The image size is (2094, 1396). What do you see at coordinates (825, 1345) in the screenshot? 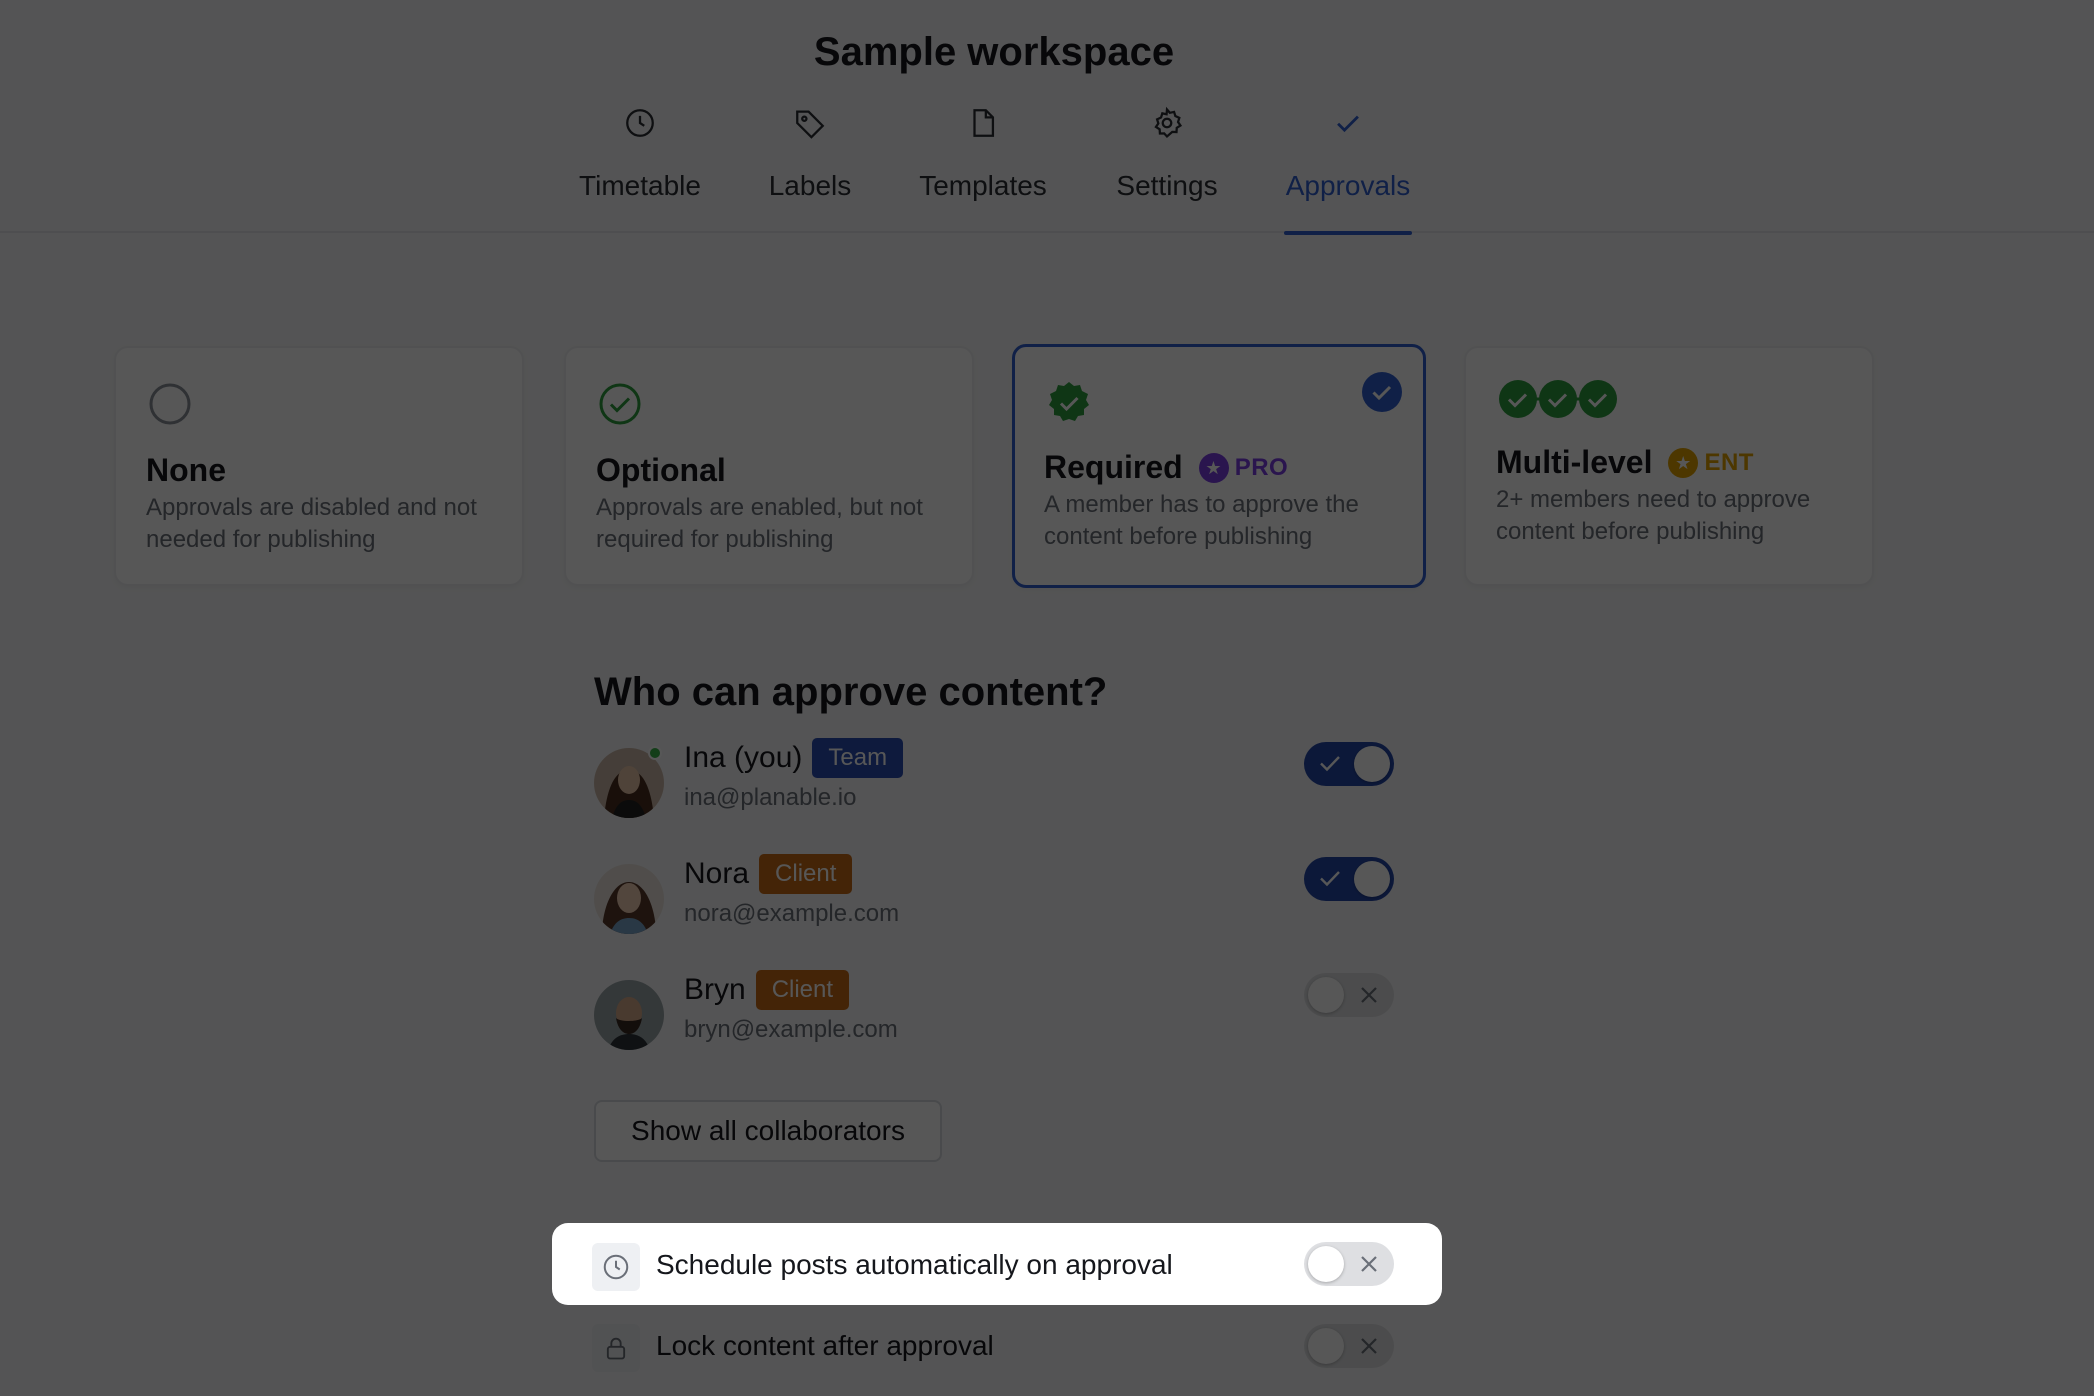
I see `setting-label: Lock content after approval` at bounding box center [825, 1345].